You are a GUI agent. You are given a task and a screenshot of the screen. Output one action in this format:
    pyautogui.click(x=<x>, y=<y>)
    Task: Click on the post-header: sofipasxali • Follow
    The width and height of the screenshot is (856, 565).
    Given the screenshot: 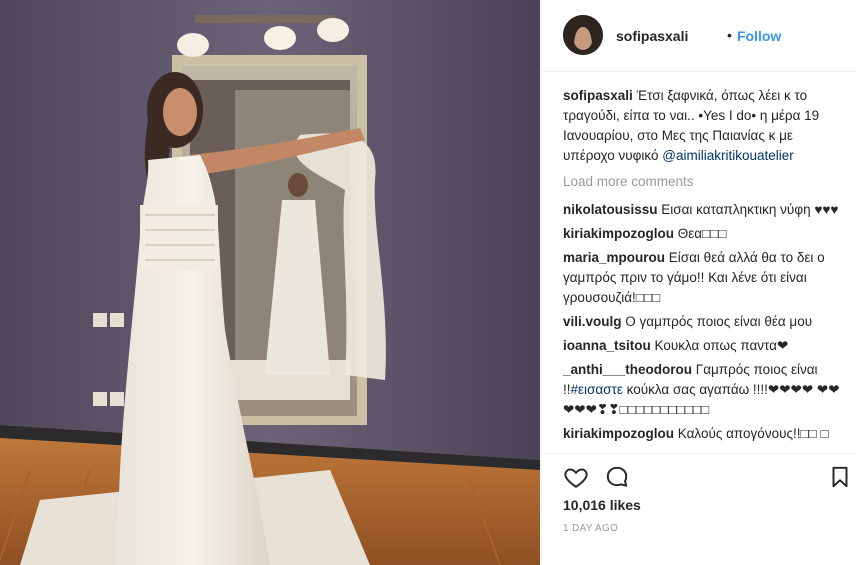 What is the action you would take?
    pyautogui.click(x=699, y=36)
    